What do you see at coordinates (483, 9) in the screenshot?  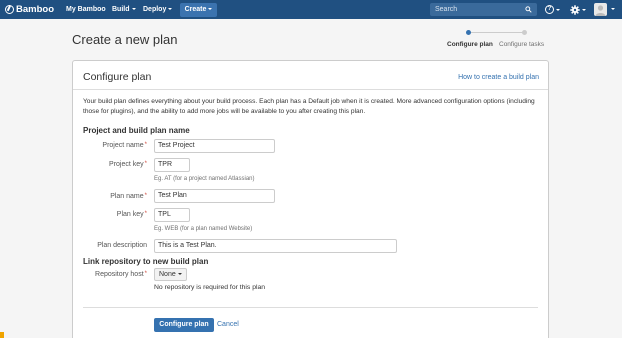 I see `search-input: Search` at bounding box center [483, 9].